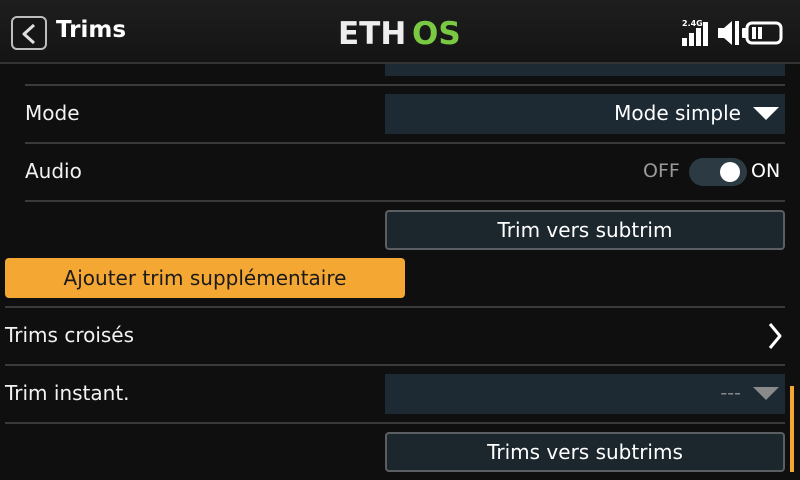 Image resolution: width=800 pixels, height=480 pixels. I want to click on add-extra-trim-button: Ajouter trim supplémentaire, so click(205, 278).